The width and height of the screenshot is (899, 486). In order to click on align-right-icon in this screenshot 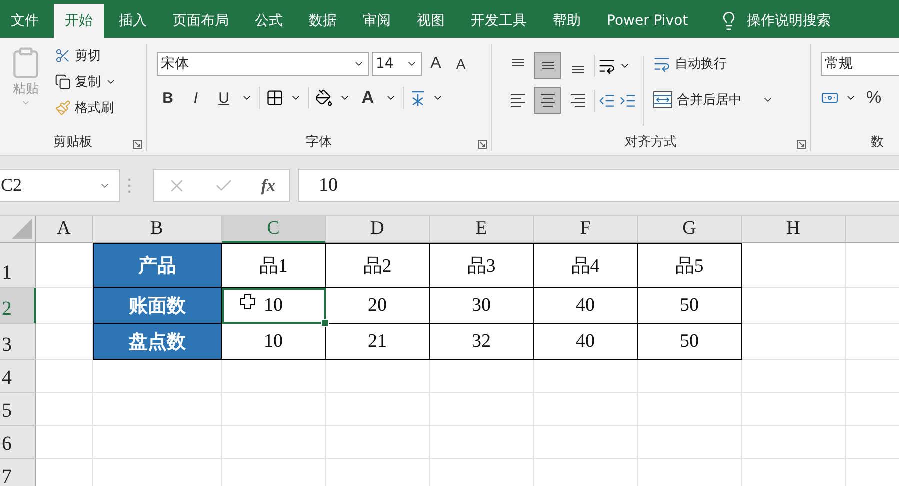, I will do `click(577, 100)`.